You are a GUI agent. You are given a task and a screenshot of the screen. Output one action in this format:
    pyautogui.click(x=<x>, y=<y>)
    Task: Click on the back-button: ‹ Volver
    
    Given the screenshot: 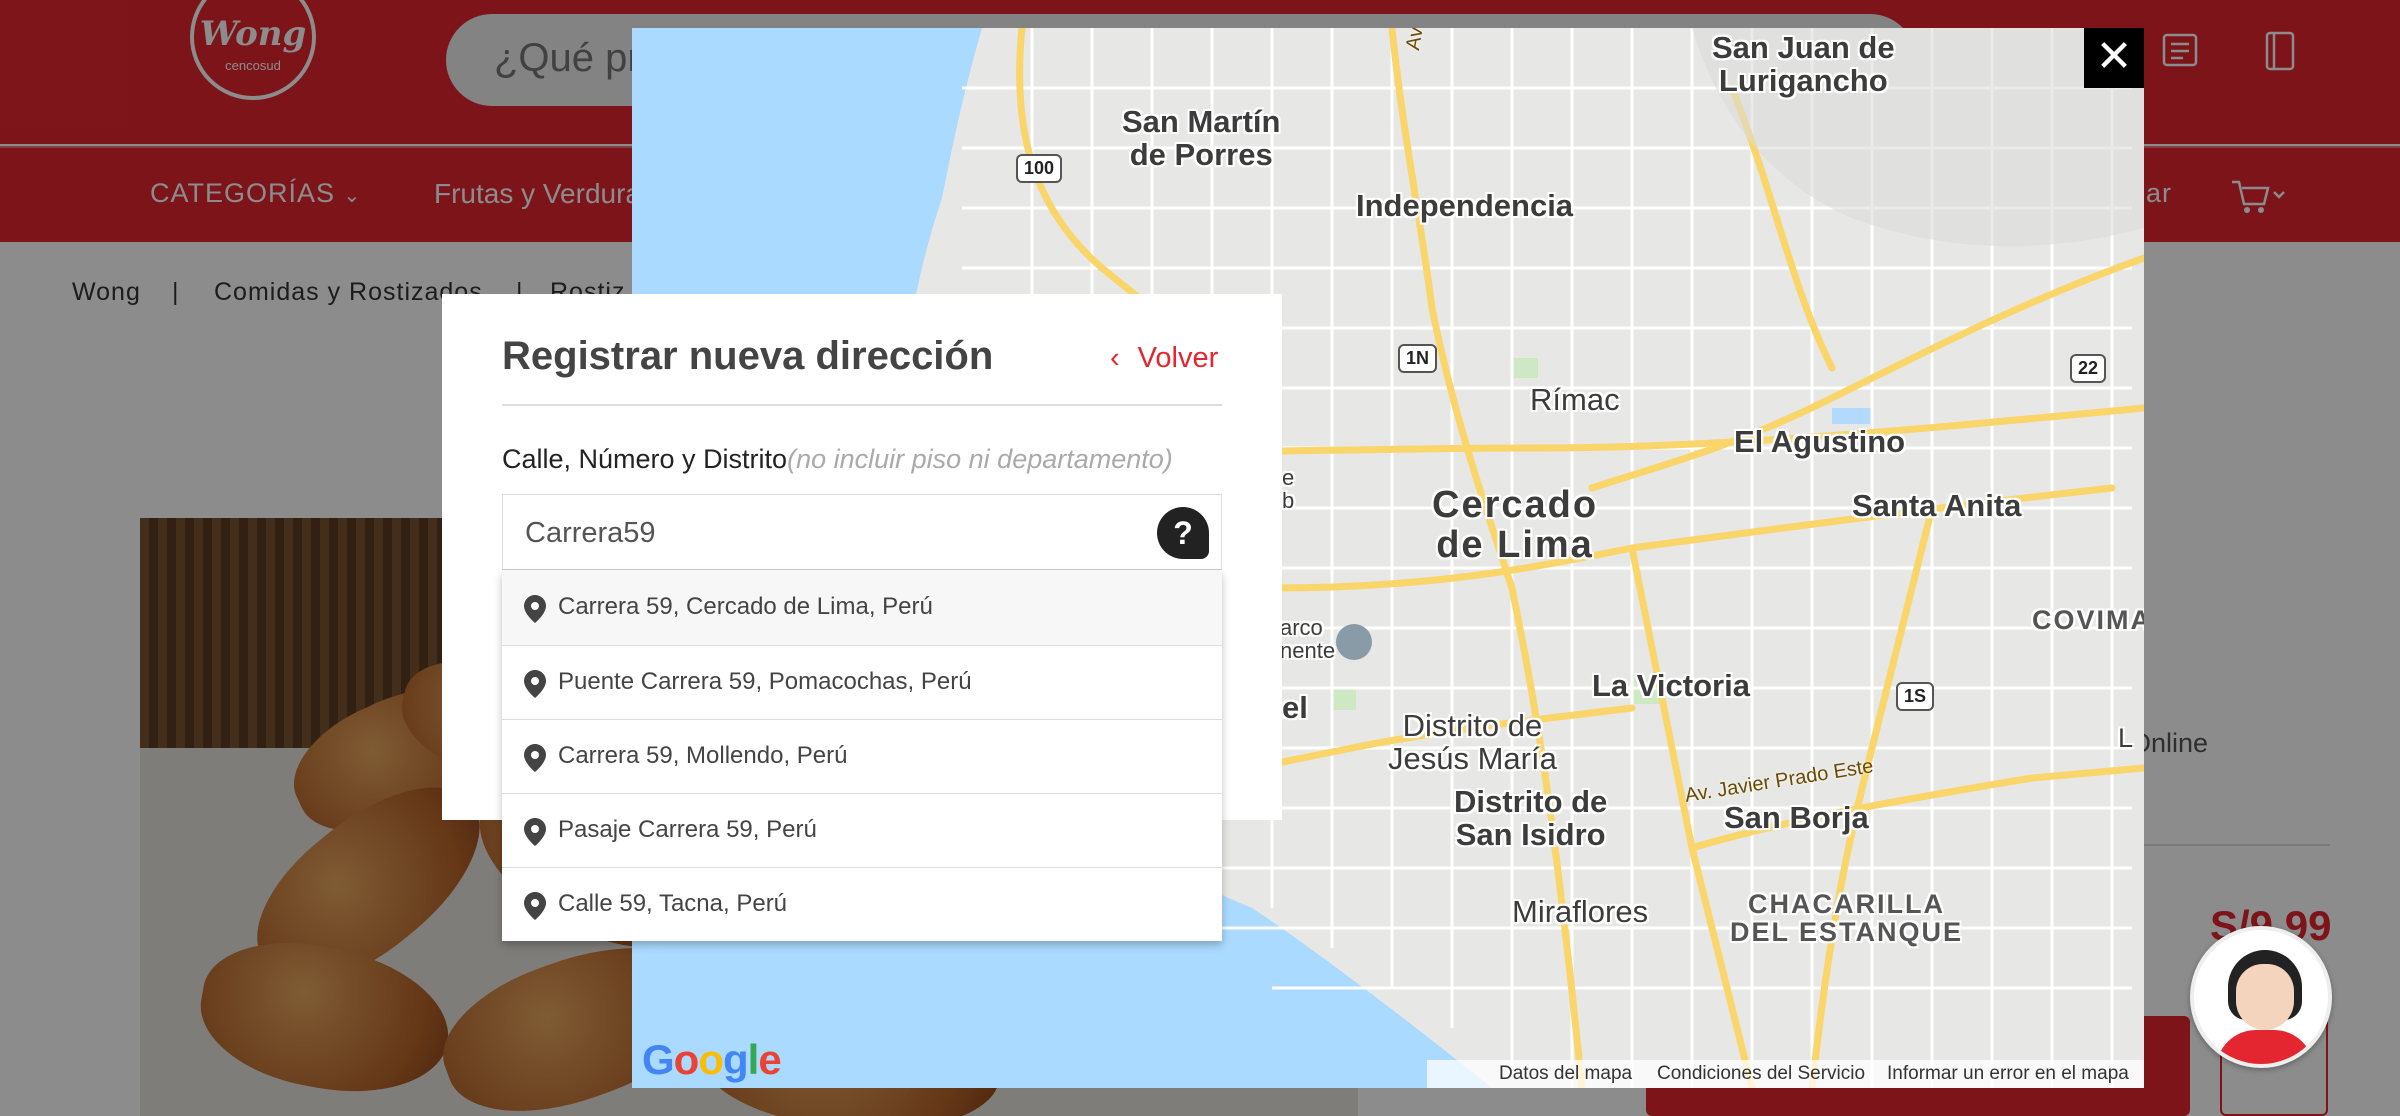 What is the action you would take?
    pyautogui.click(x=1164, y=358)
    